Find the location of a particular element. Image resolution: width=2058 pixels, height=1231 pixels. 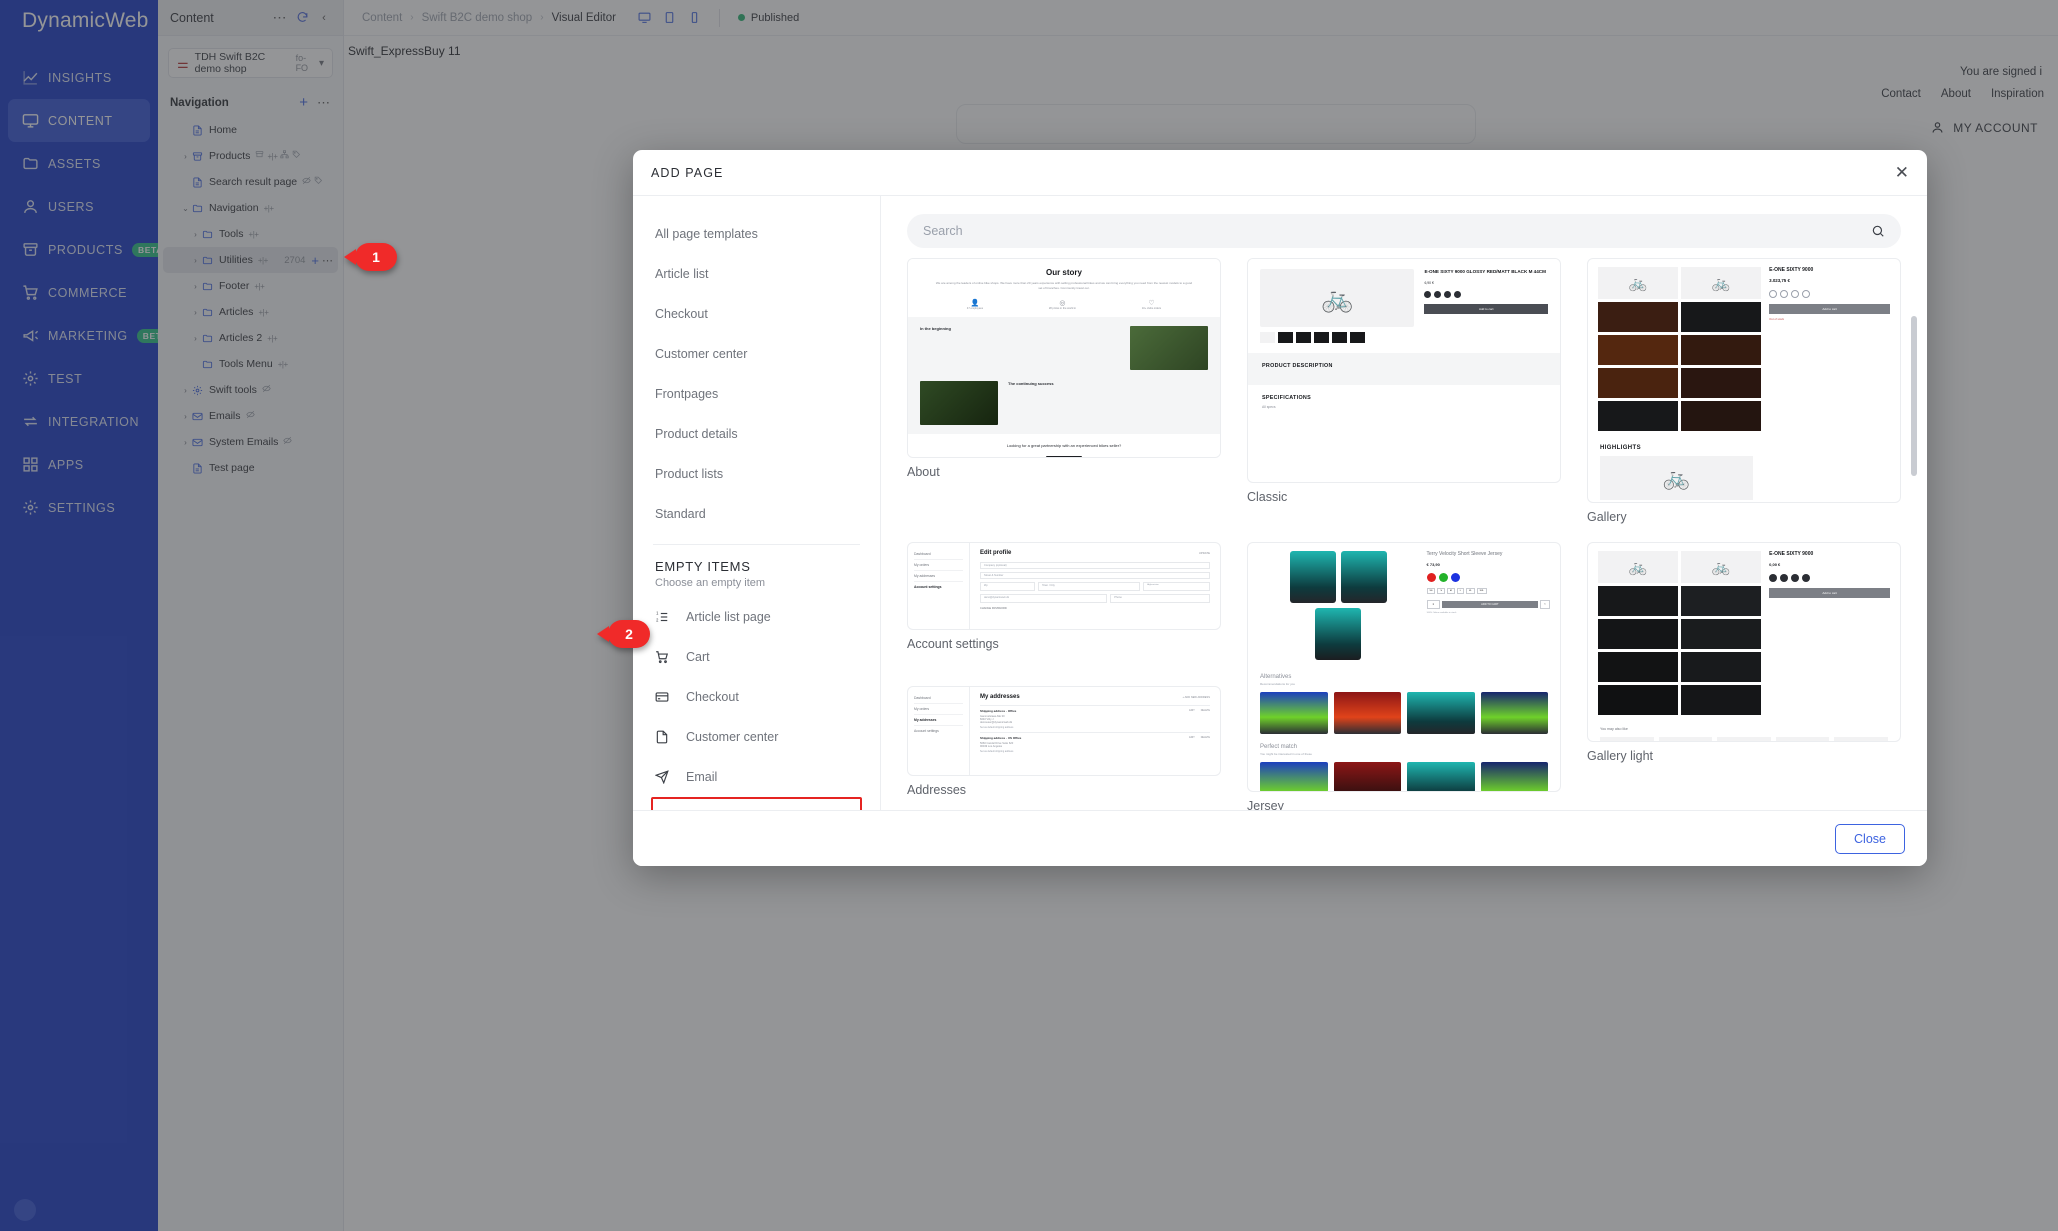

thumb-add-to-cart: ADD TO CART is located at coordinates (1489, 604).